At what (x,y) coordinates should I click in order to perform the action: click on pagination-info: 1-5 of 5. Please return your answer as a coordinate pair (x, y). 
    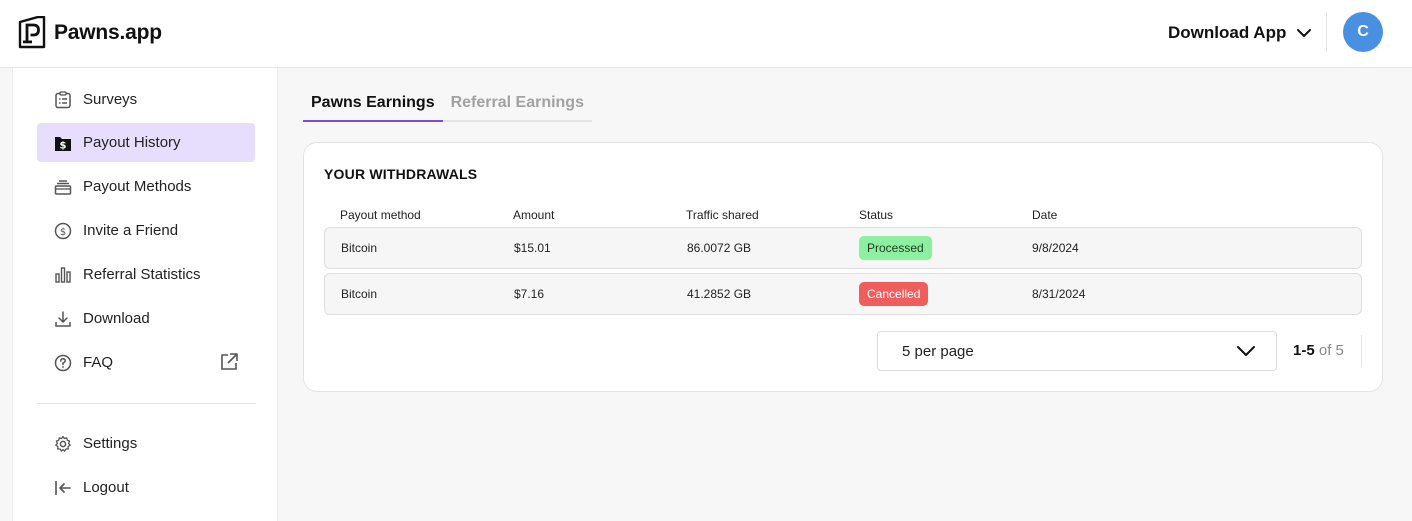
    Looking at the image, I should click on (1318, 350).